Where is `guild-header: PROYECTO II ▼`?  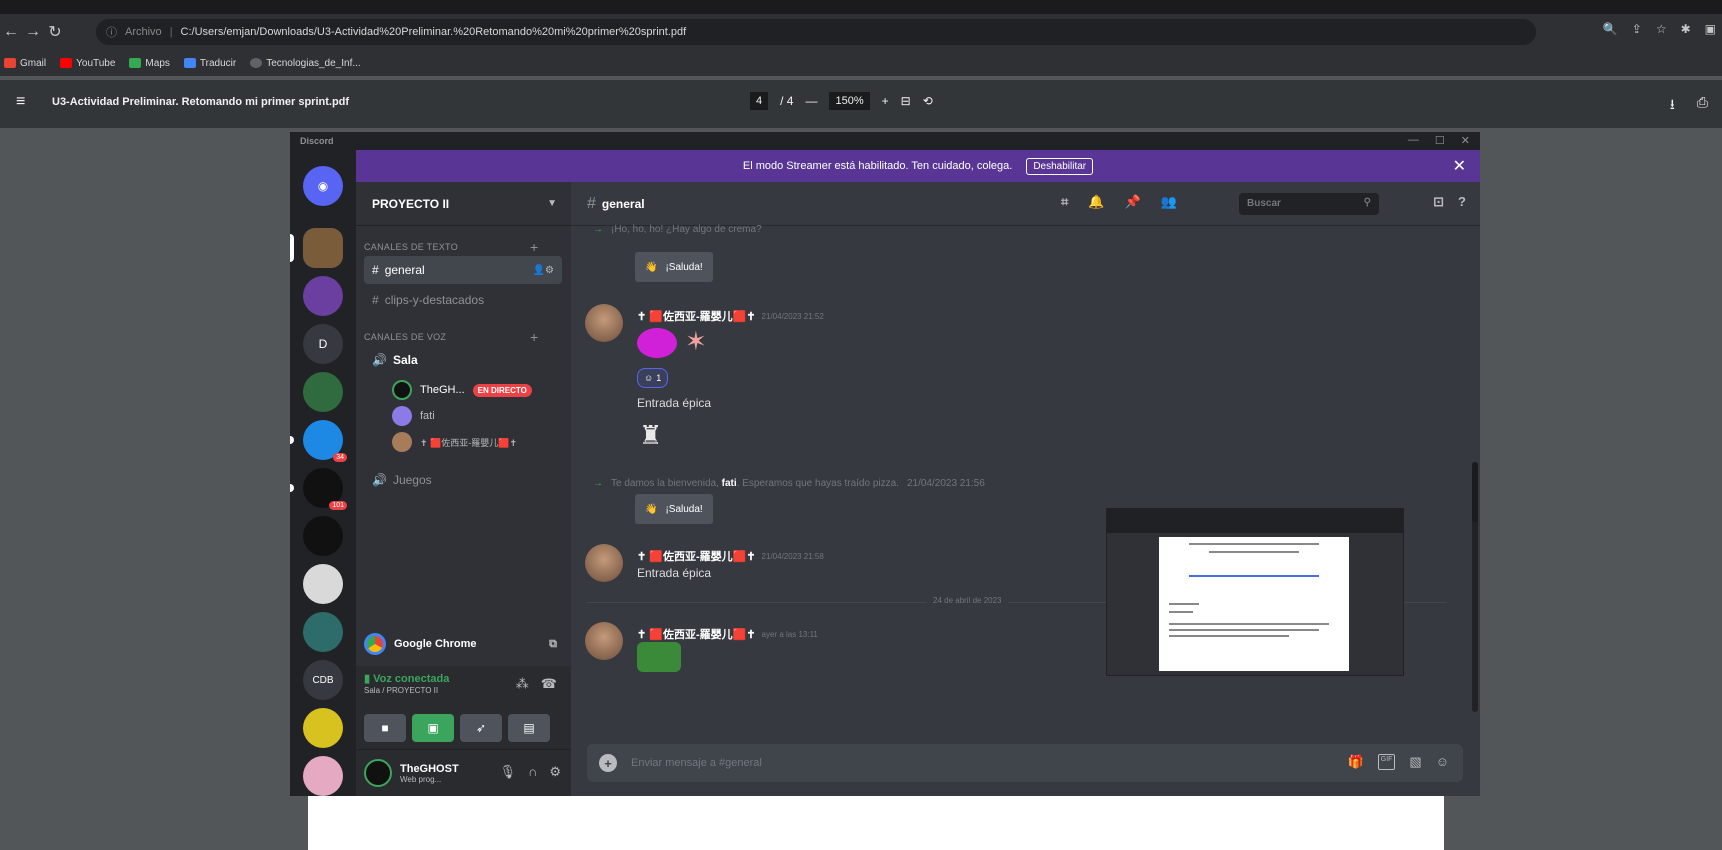 guild-header: PROYECTO II ▼ is located at coordinates (463, 204).